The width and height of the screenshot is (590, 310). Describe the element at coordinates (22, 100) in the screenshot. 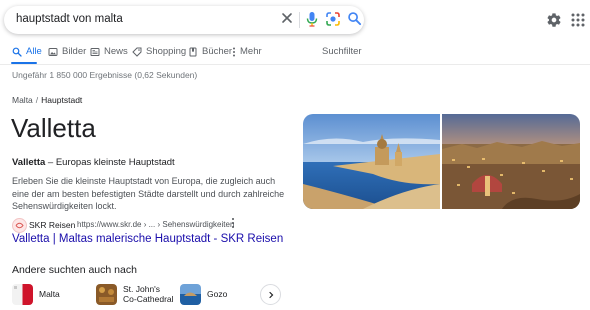

I see `breadcrumb-parent: Malta` at that location.